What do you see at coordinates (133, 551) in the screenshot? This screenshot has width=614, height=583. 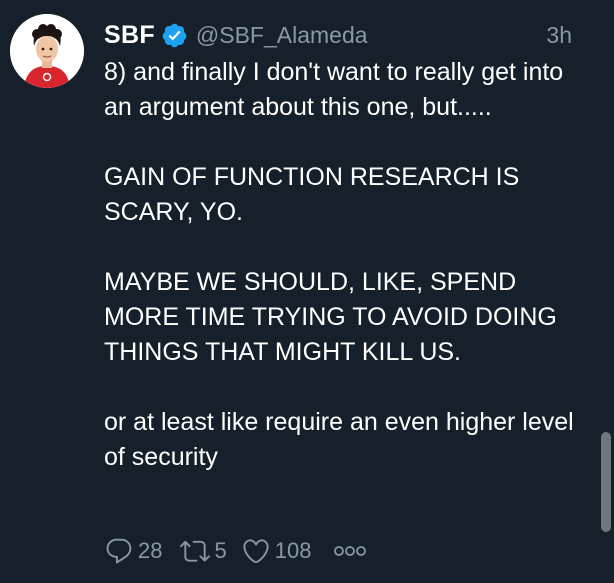 I see `reply-button: 28` at bounding box center [133, 551].